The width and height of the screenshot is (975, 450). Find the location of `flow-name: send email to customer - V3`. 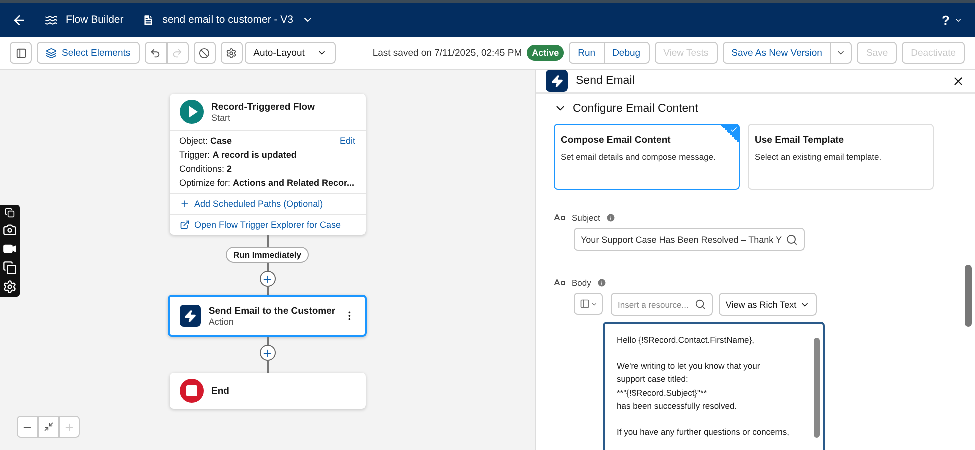

flow-name: send email to customer - V3 is located at coordinates (228, 20).